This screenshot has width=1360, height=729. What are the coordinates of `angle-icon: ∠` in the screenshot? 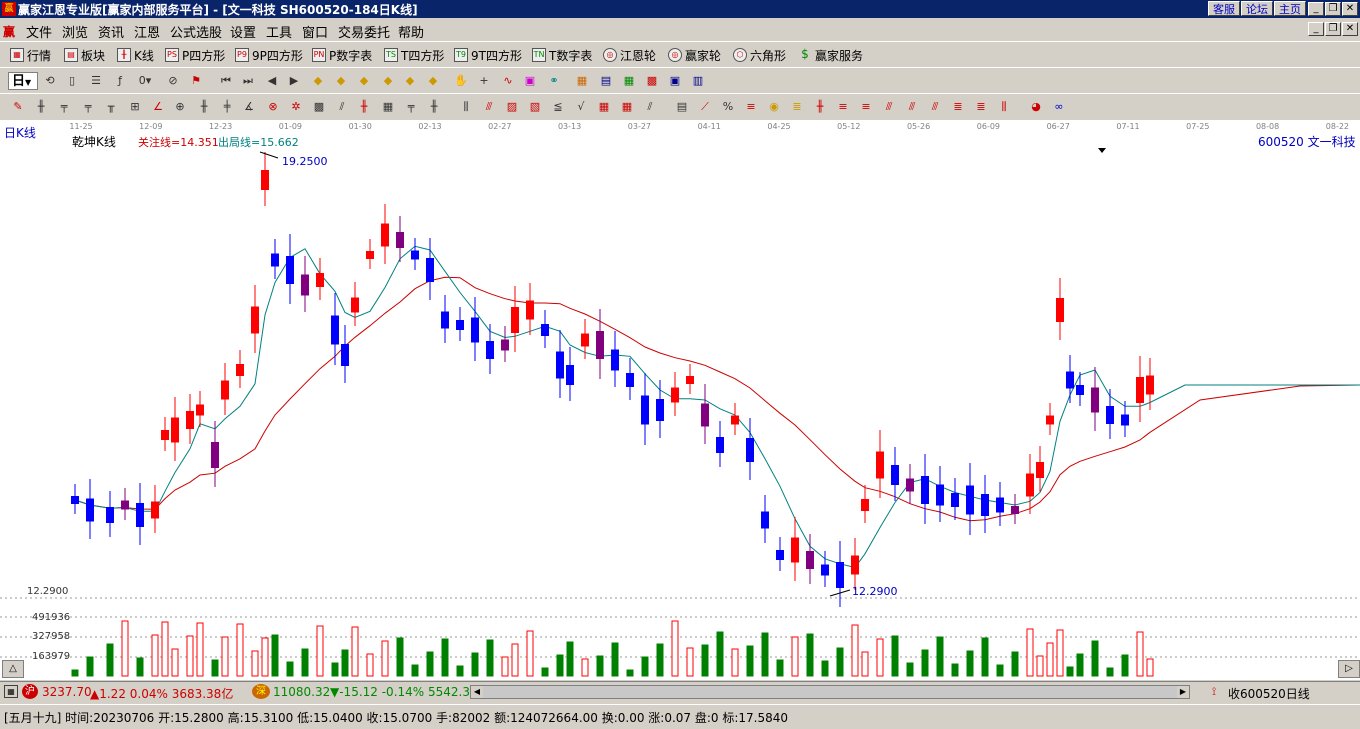 It's located at (158, 107).